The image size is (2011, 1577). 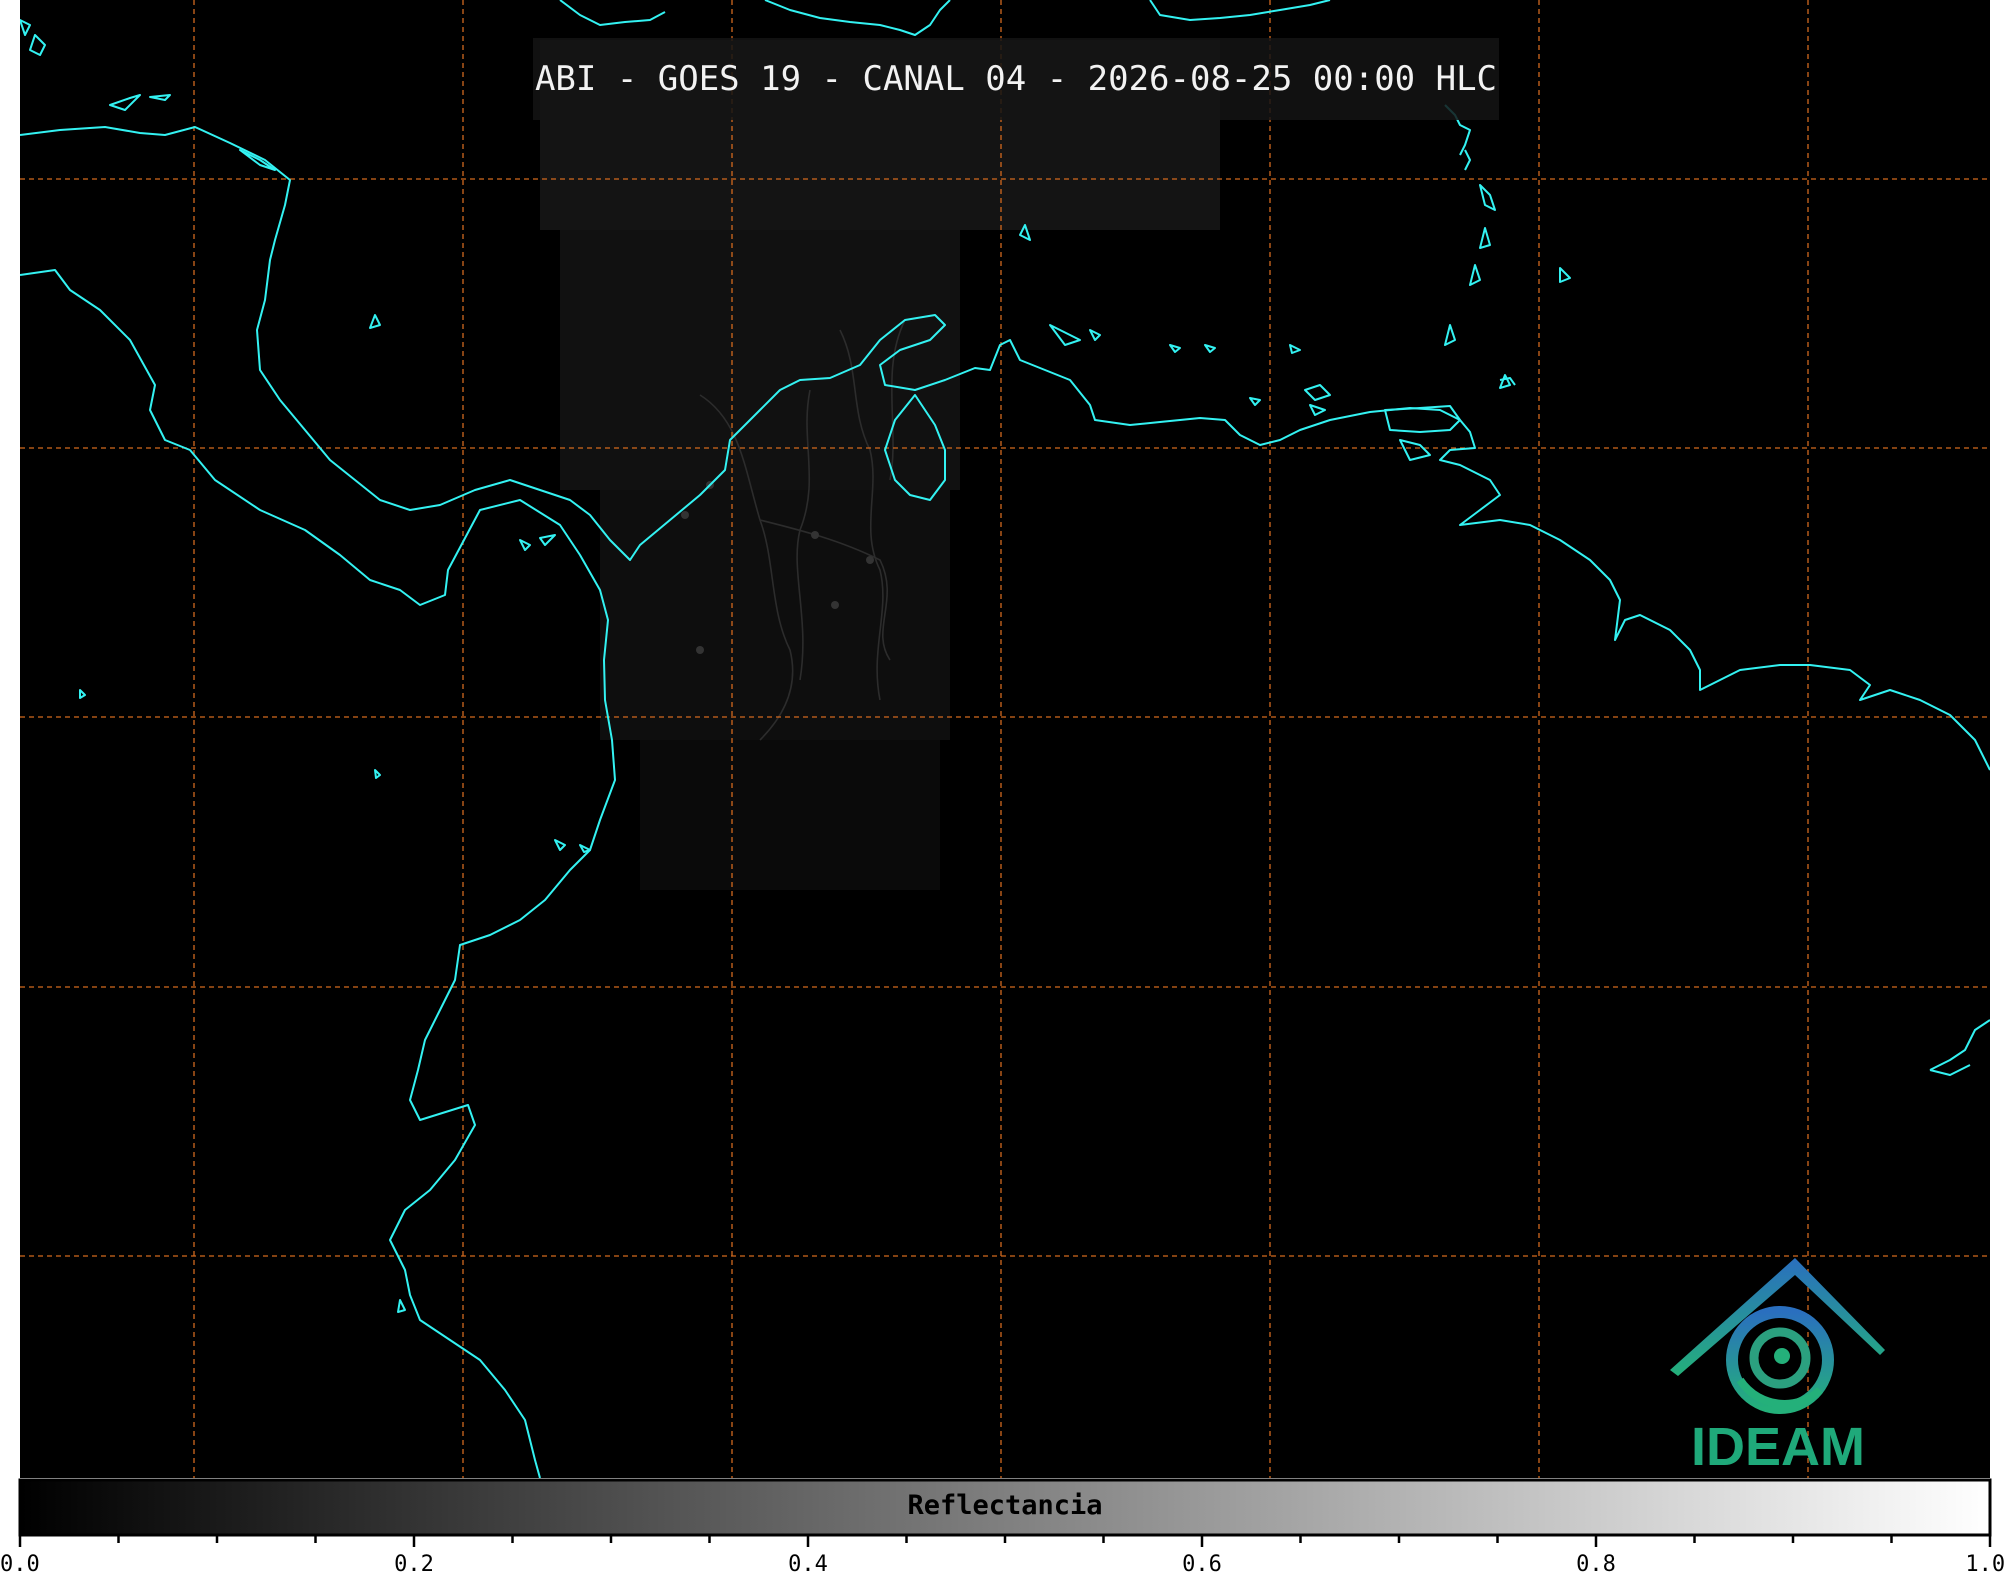 What do you see at coordinates (1985, 1564) in the screenshot?
I see `colorbar-tick-label: 1.0` at bounding box center [1985, 1564].